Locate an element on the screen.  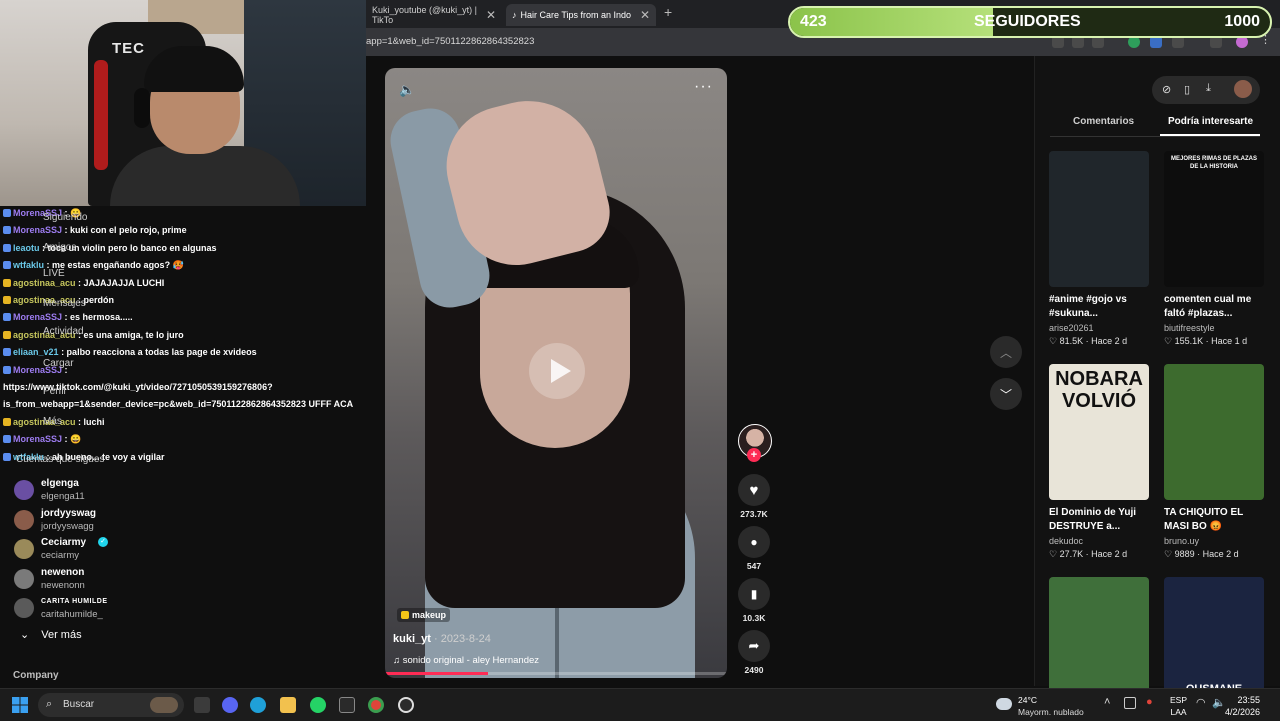
footer-company-link: Company is located at coordinates (36, 675).